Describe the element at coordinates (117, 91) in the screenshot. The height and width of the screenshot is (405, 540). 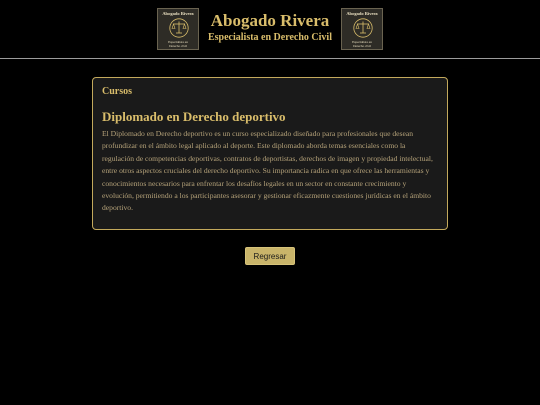
I see `card-header: Cursos` at that location.